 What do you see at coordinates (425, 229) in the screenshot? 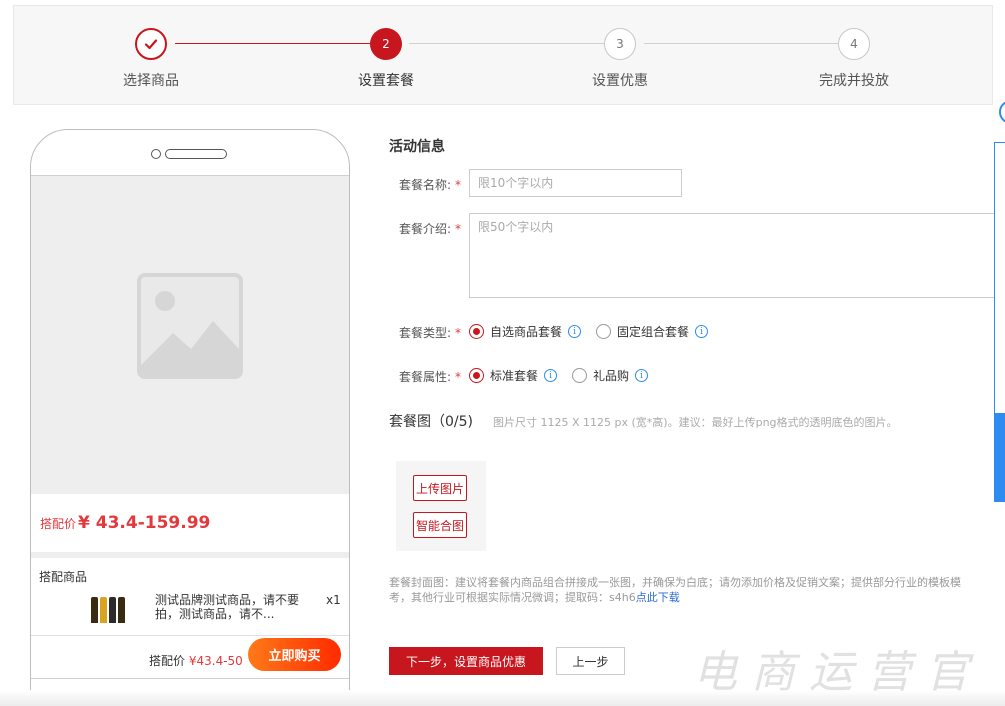
I see `intro-label-text: 套餐介绍:` at bounding box center [425, 229].